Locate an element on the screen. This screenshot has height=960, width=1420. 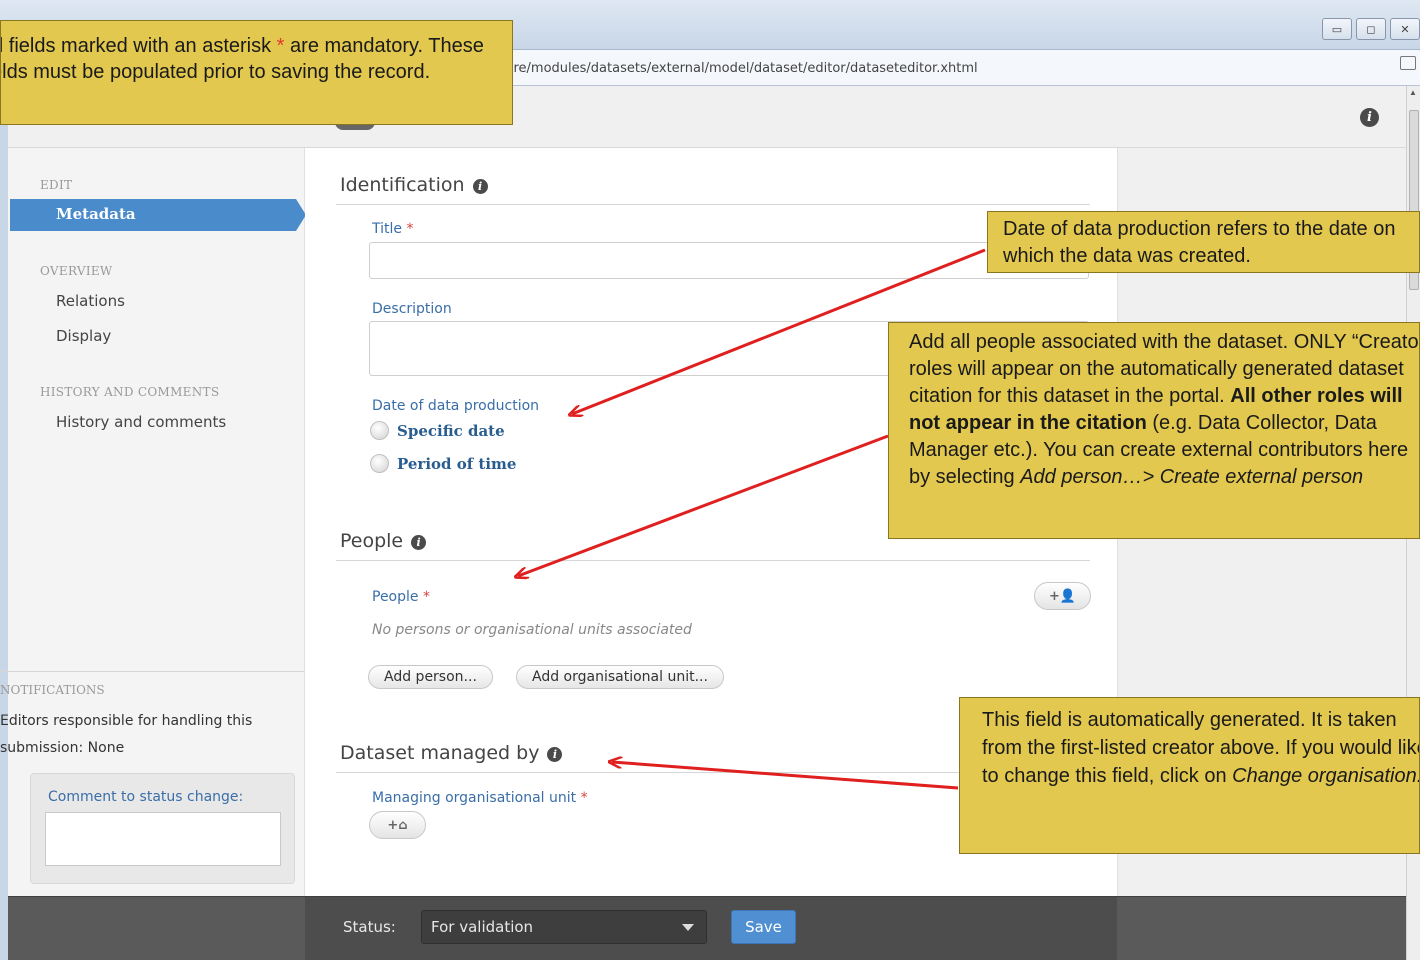
maximize-icon: ◻ is located at coordinates (1371, 29).